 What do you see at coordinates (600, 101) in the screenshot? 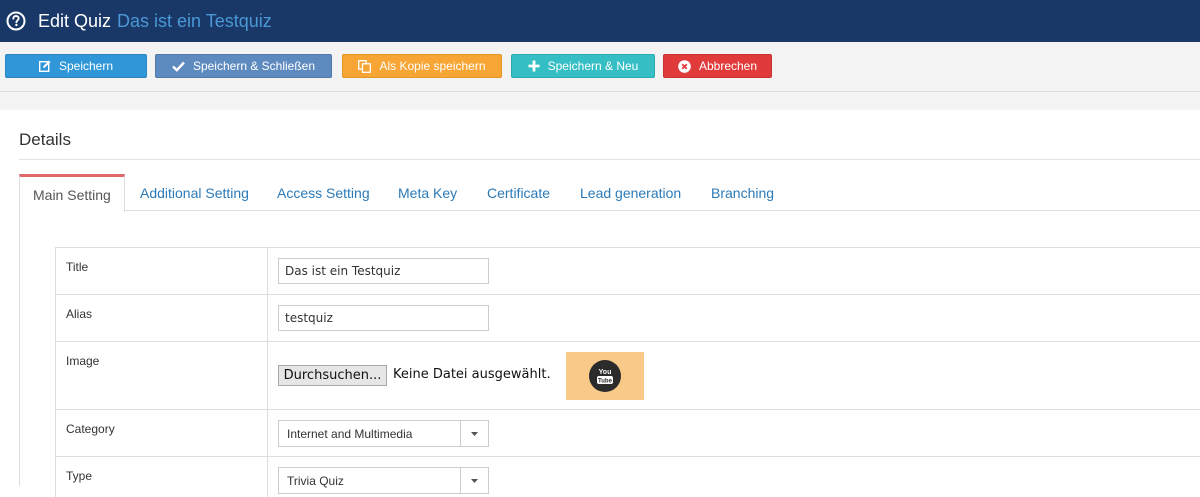
I see `toolbar-spacer` at bounding box center [600, 101].